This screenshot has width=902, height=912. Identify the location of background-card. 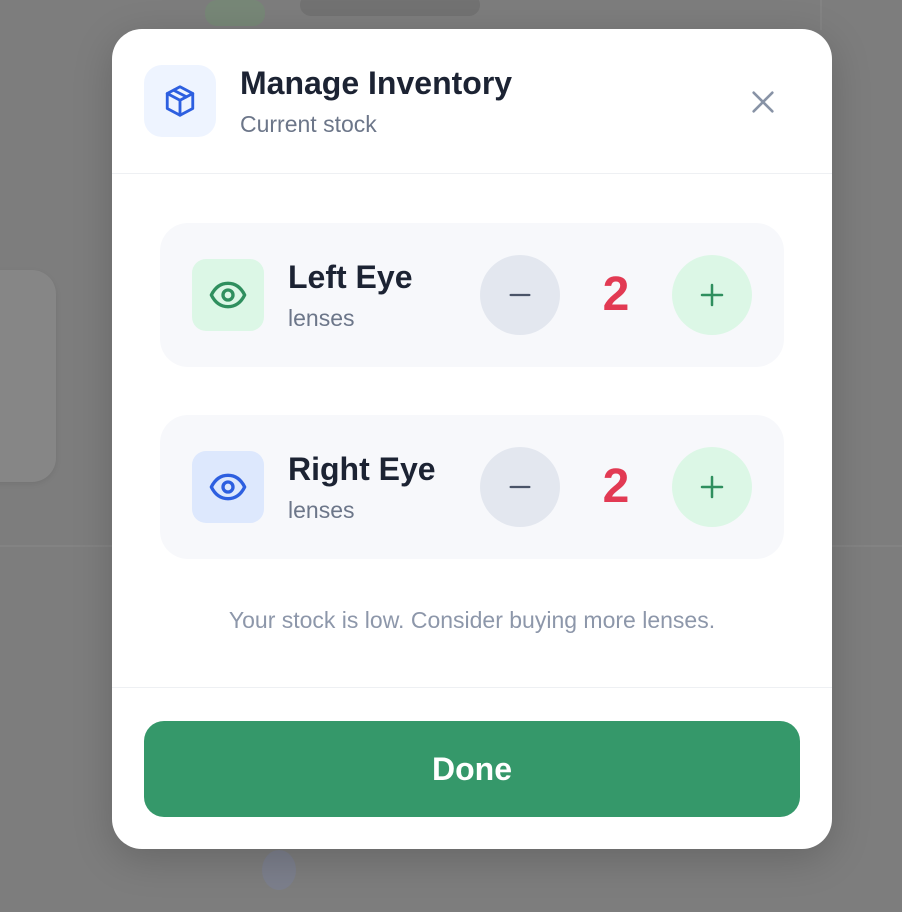
(28, 376).